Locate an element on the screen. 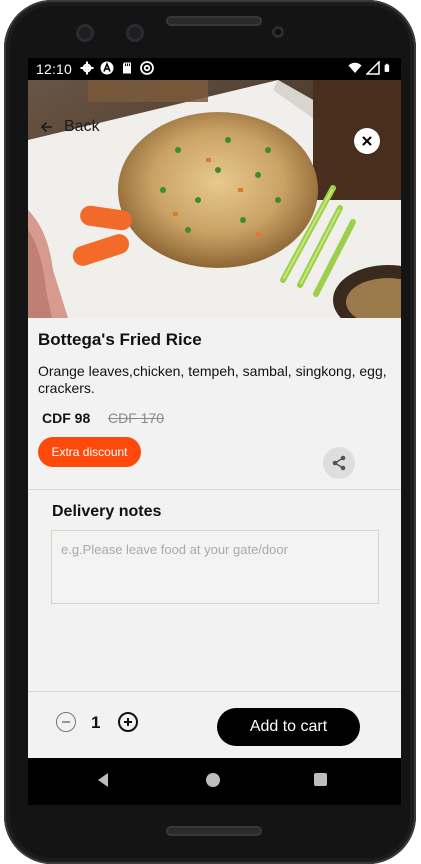 The height and width of the screenshot is (864, 421). signal-icon is located at coordinates (373, 68).